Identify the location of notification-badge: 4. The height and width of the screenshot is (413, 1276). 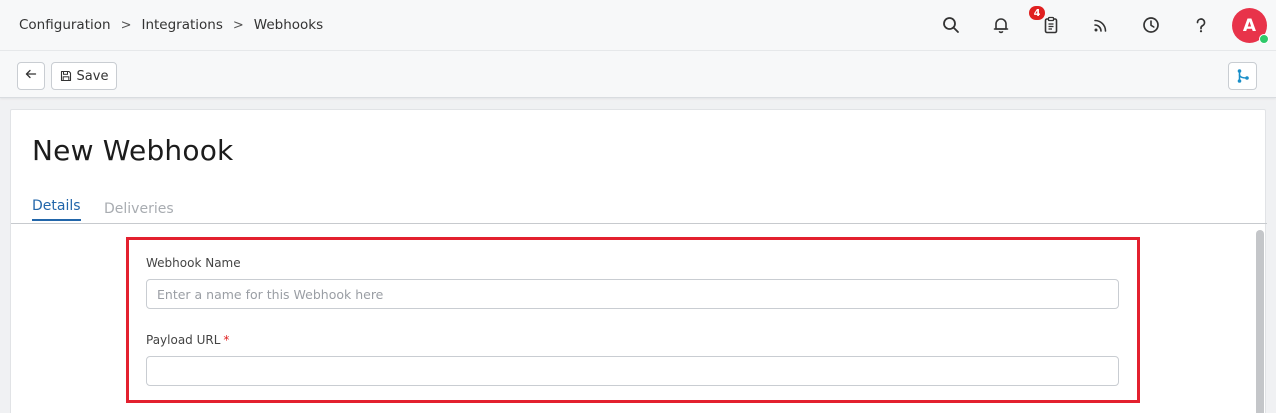
(1037, 13).